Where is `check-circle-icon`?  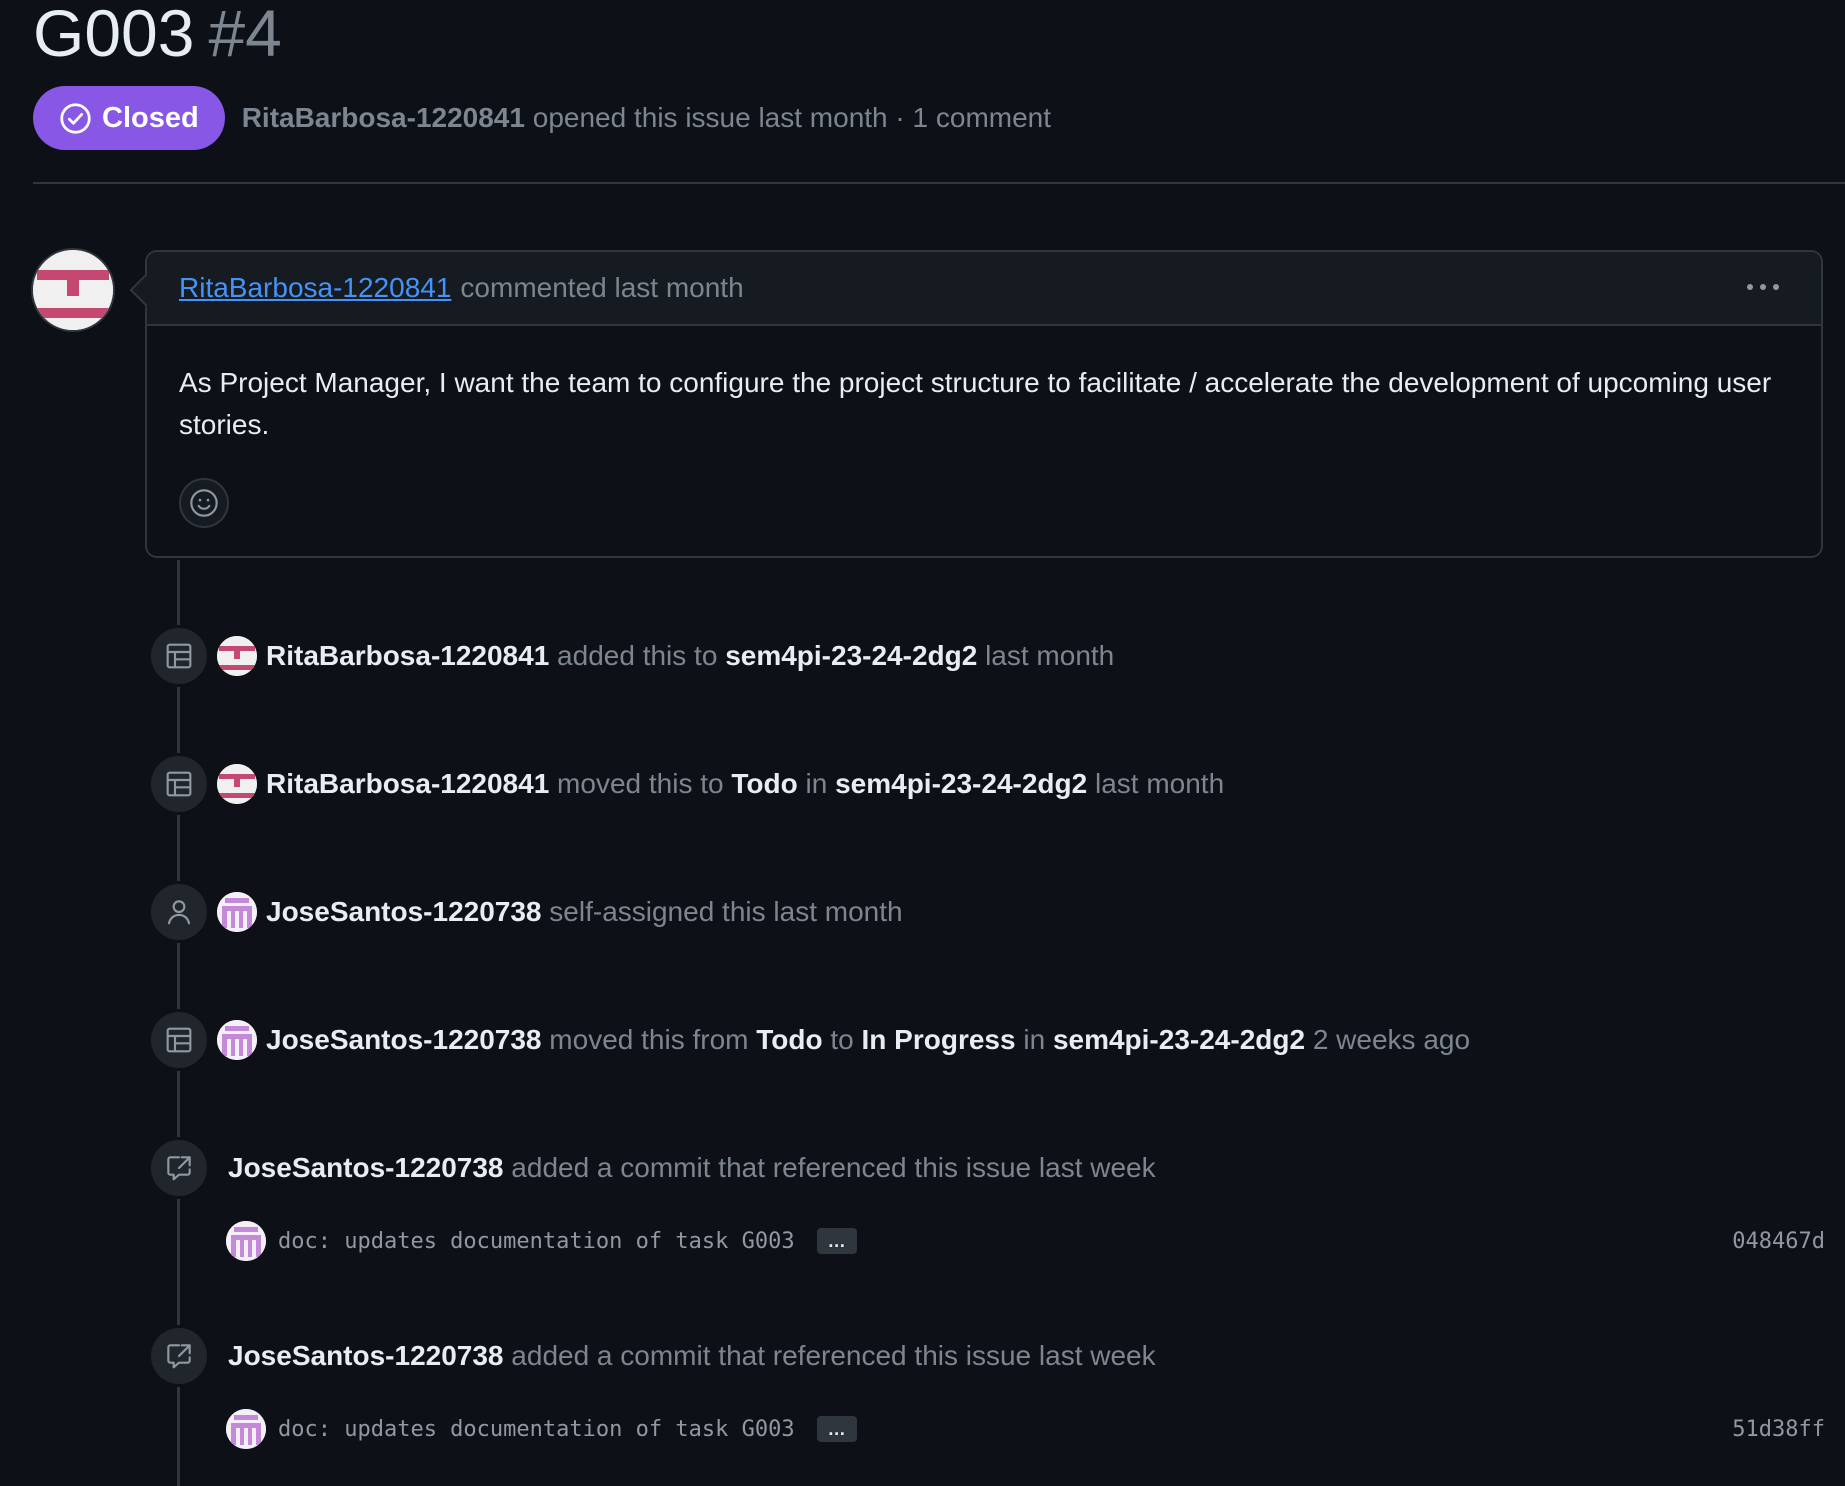 check-circle-icon is located at coordinates (75, 118).